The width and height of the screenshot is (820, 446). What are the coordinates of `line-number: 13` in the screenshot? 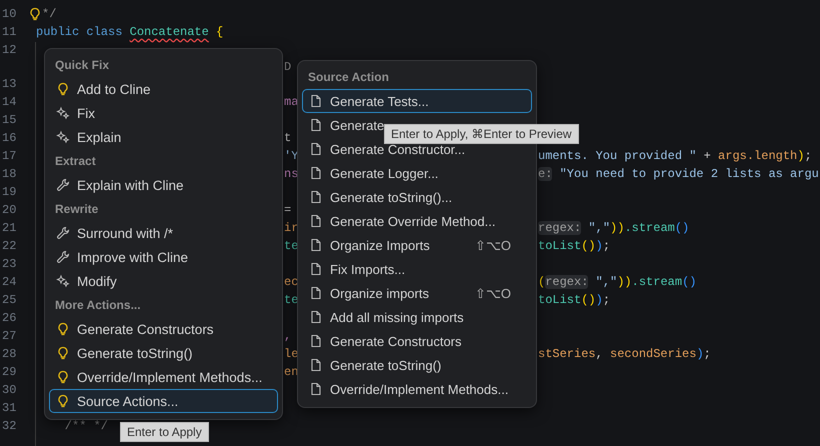 It's located at (8, 84).